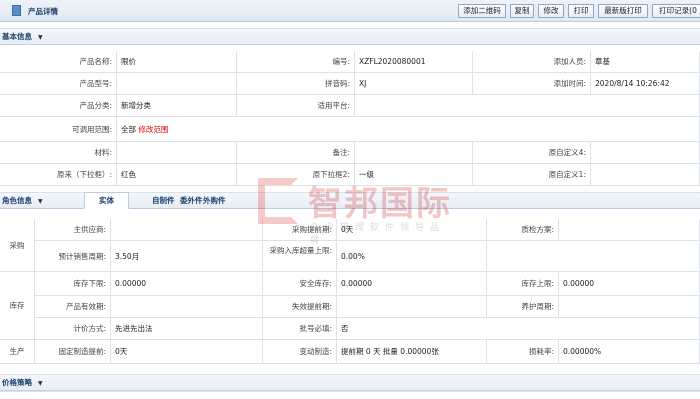 Image resolution: width=700 pixels, height=399 pixels. Describe the element at coordinates (187, 307) in the screenshot. I see `valid-period-value` at that location.